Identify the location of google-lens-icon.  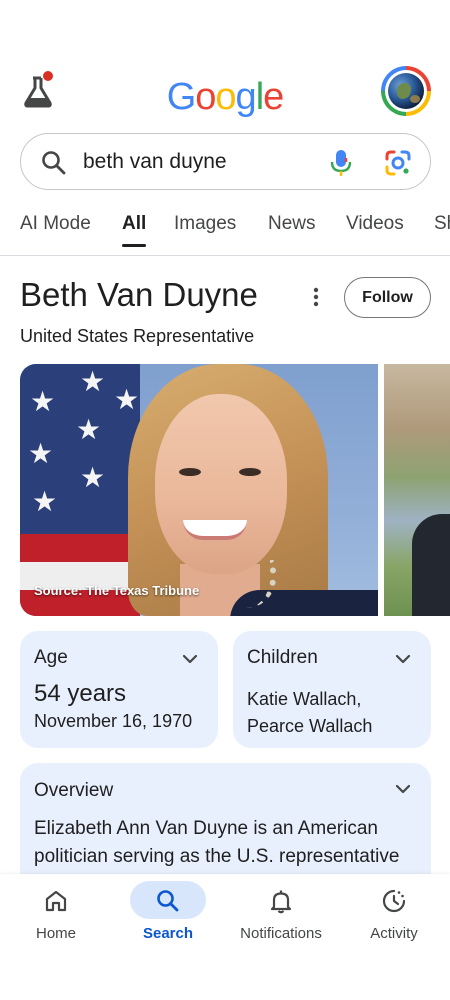
(398, 163).